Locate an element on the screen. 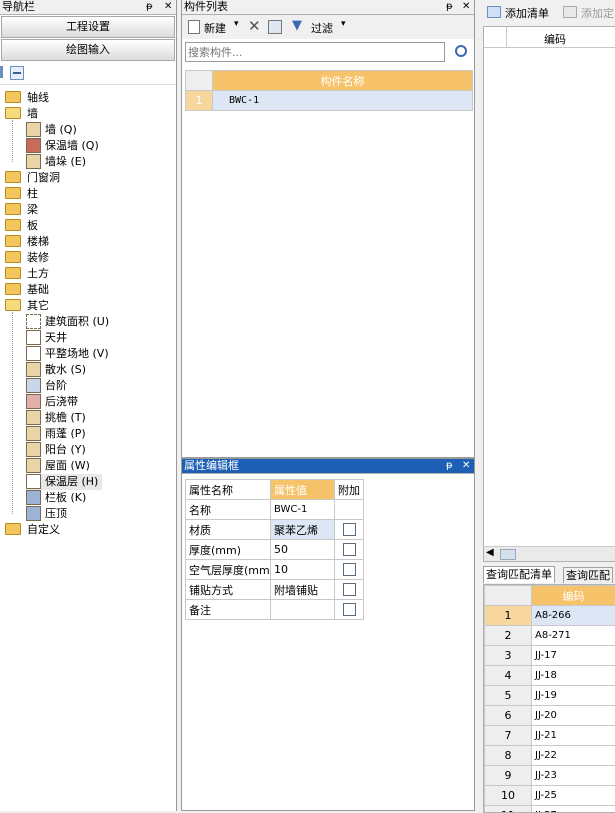  tab-query-list: 查询匹配清单 is located at coordinates (519, 574).